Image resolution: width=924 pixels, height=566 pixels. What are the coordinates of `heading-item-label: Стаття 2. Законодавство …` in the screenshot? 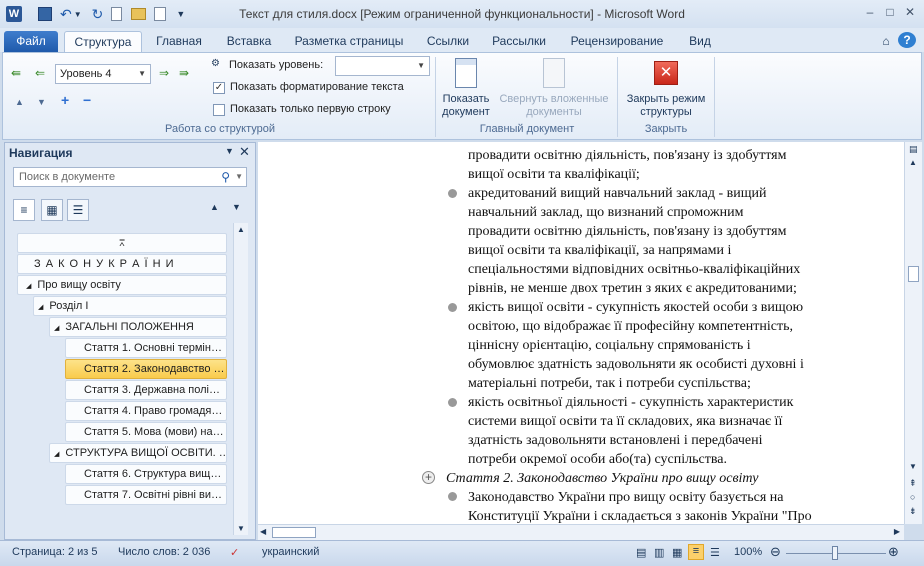 It's located at (154, 369).